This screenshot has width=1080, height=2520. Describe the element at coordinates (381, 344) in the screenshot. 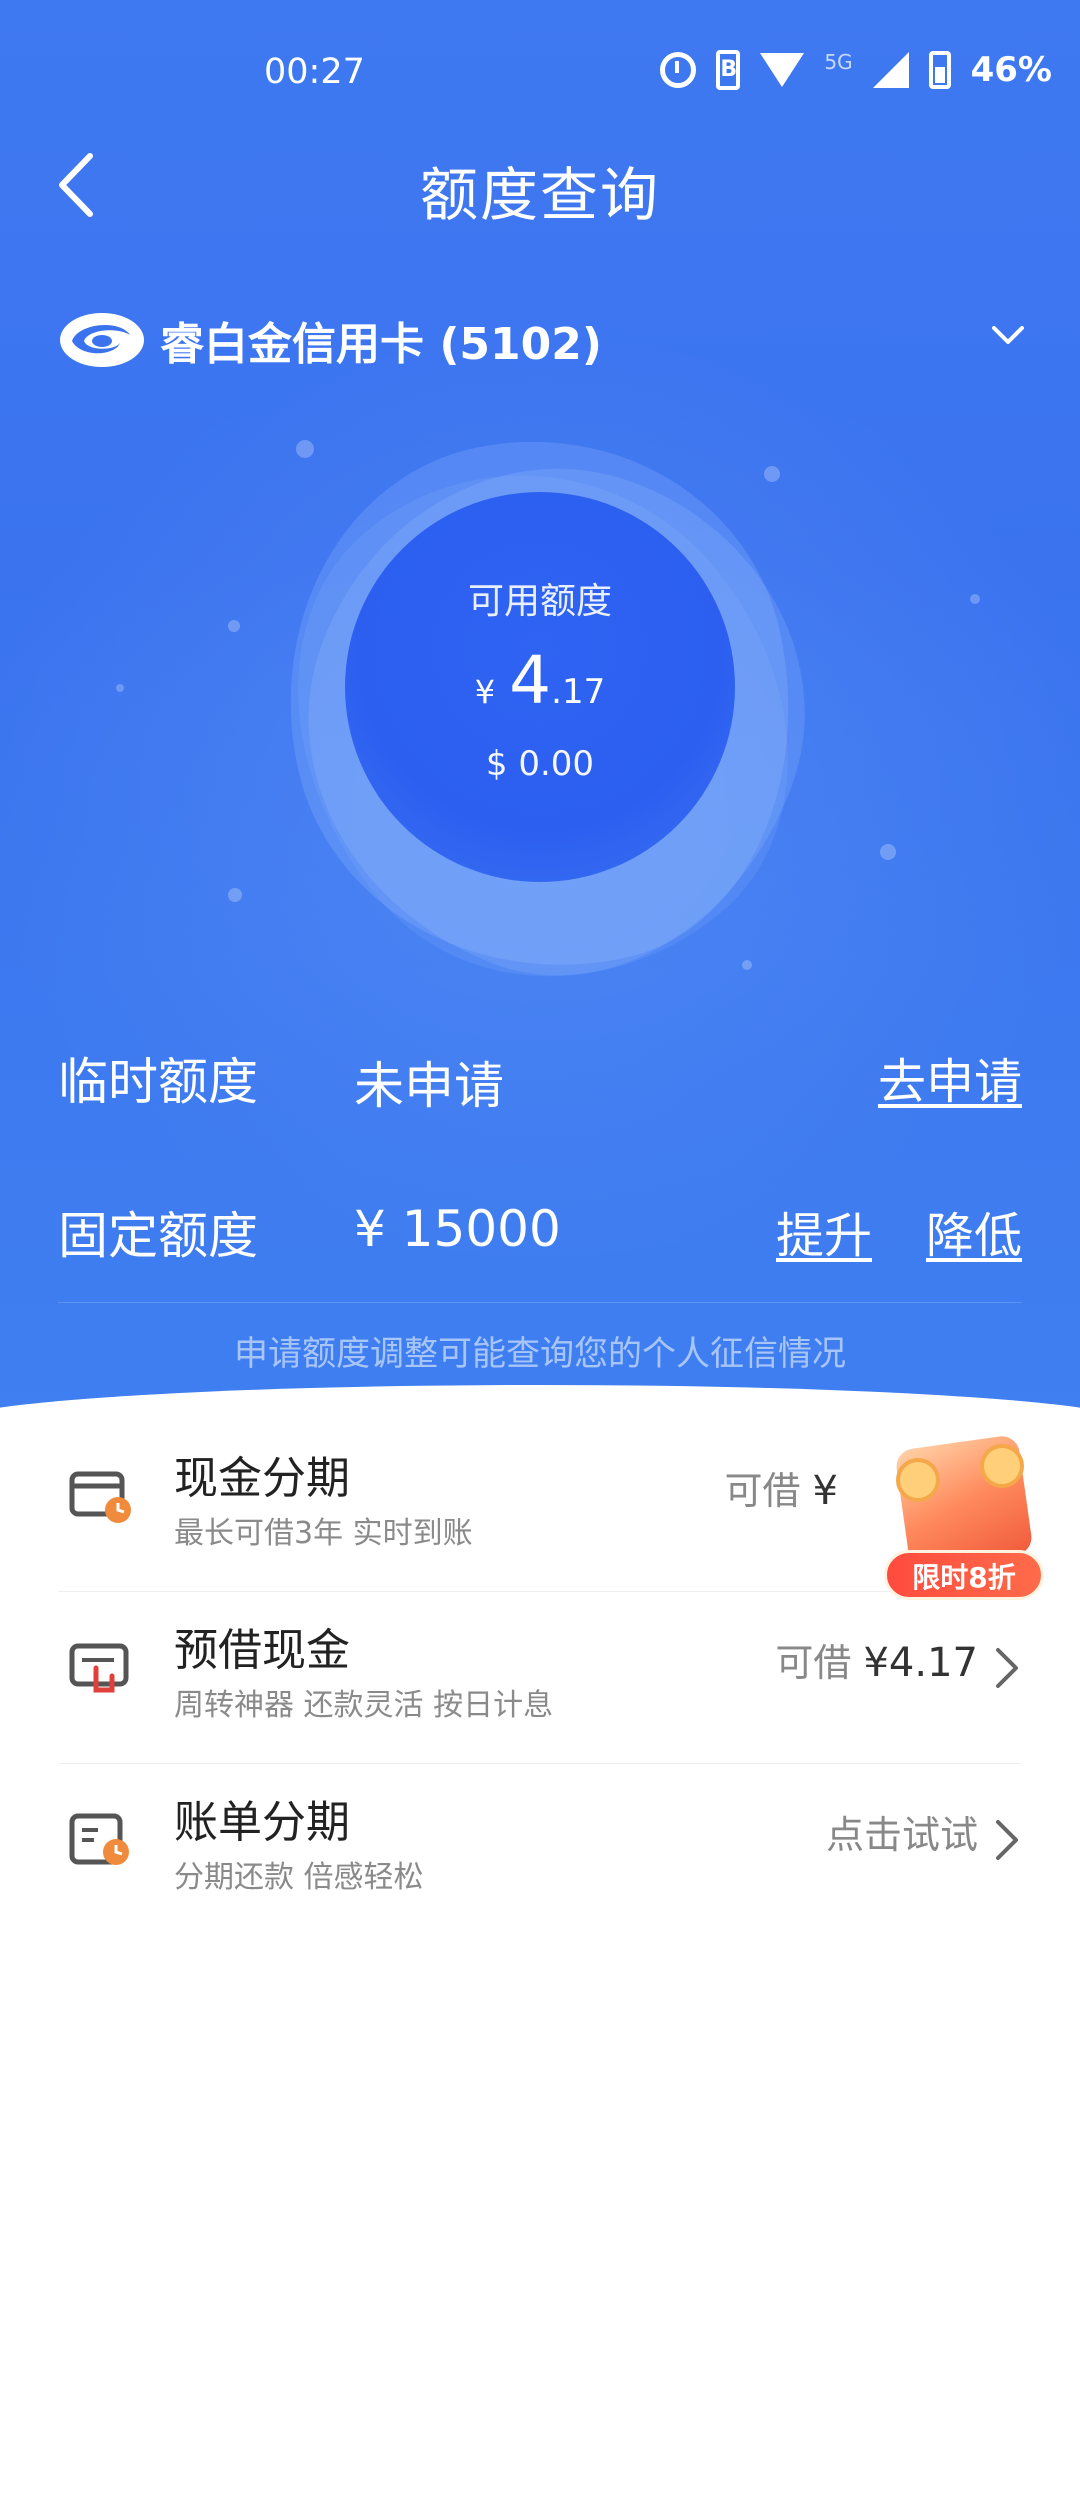

I see `card-name: 睿白金信用卡 (5102)` at that location.